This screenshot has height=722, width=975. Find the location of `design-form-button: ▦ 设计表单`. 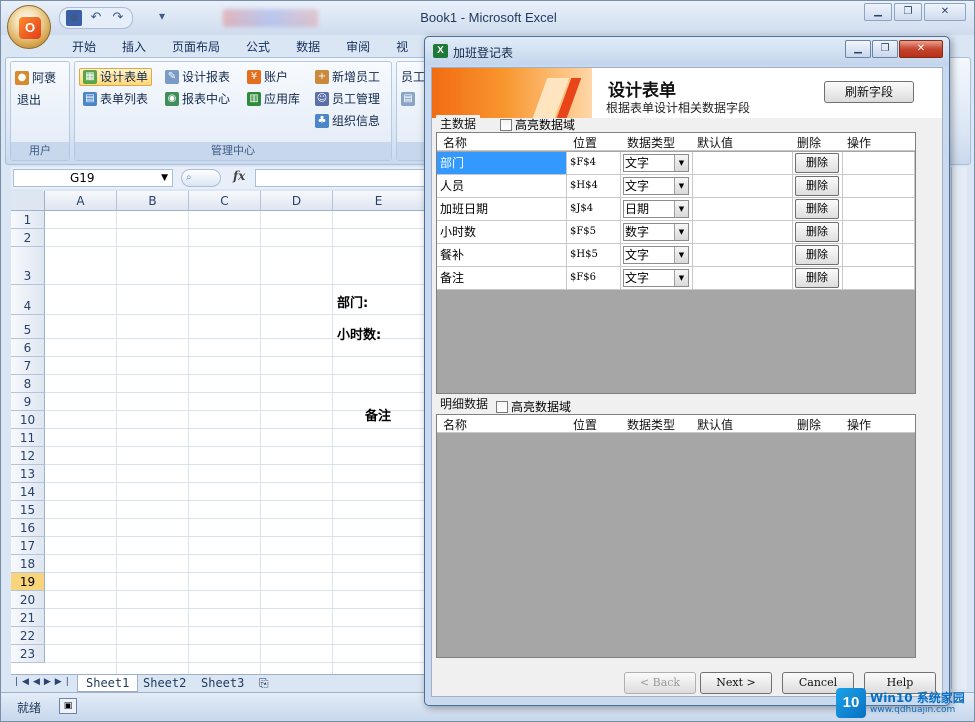

design-form-button: ▦ 设计表单 is located at coordinates (116, 77).